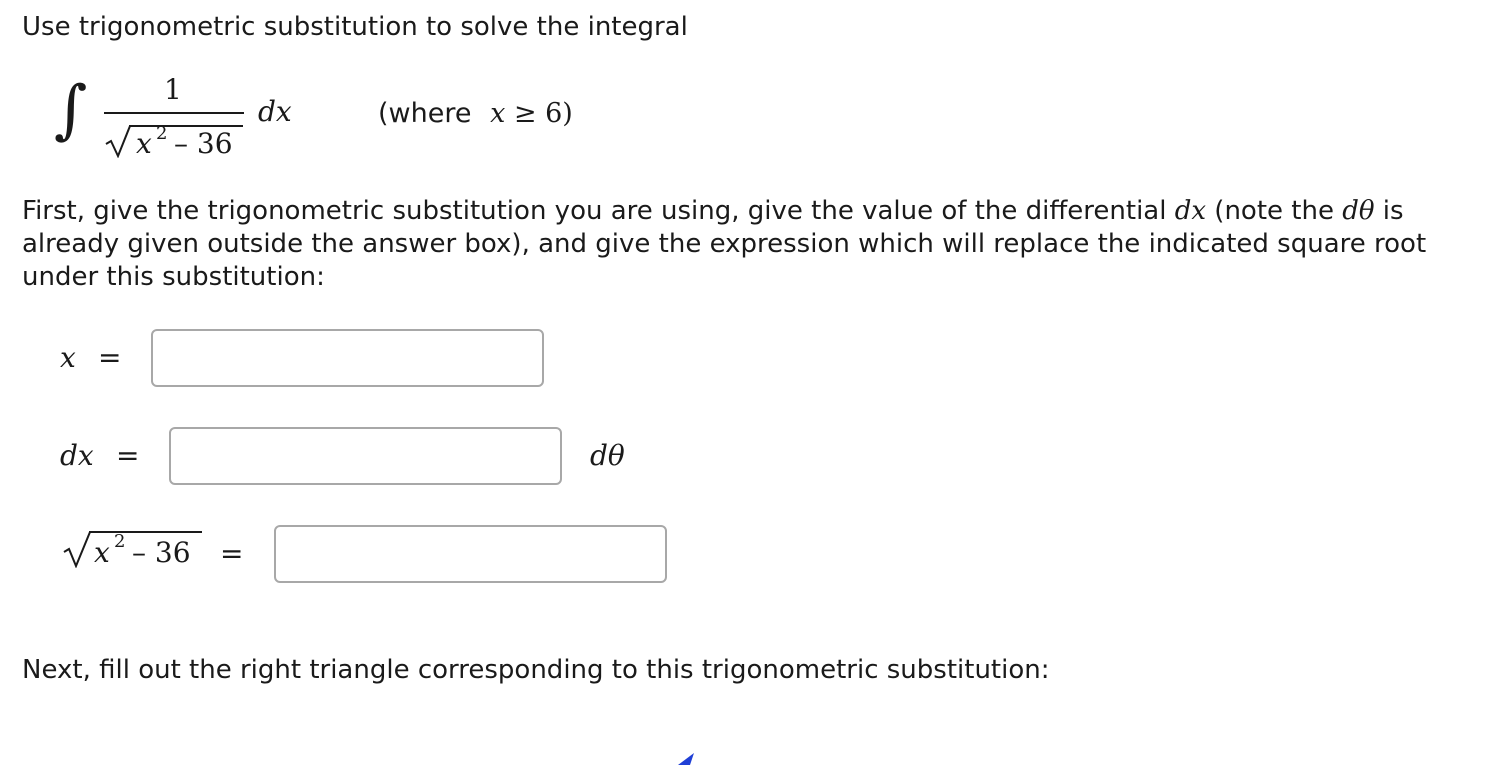 The image size is (1510, 769). I want to click on radicand-constant: – 36, so click(203, 143).